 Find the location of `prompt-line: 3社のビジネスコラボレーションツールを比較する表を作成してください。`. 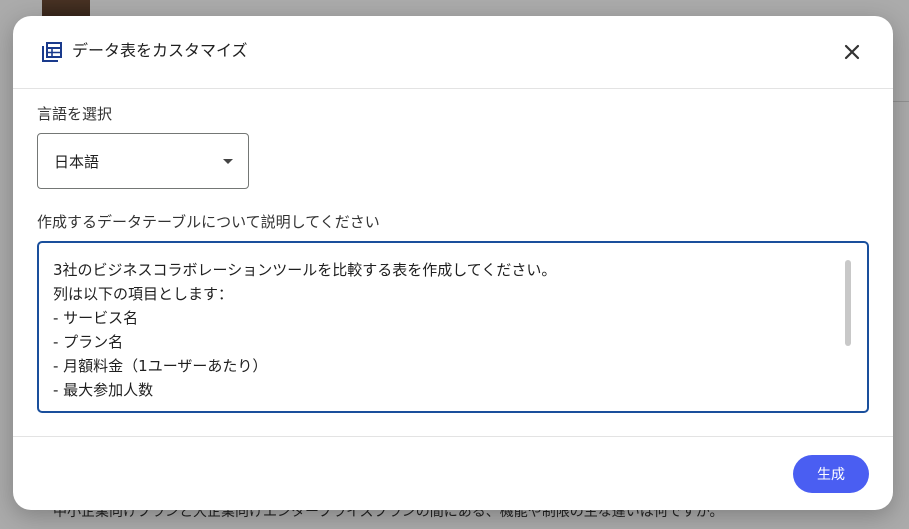

prompt-line: 3社のビジネスコラボレーションツールを比較する表を作成してください。 is located at coordinates (305, 270).